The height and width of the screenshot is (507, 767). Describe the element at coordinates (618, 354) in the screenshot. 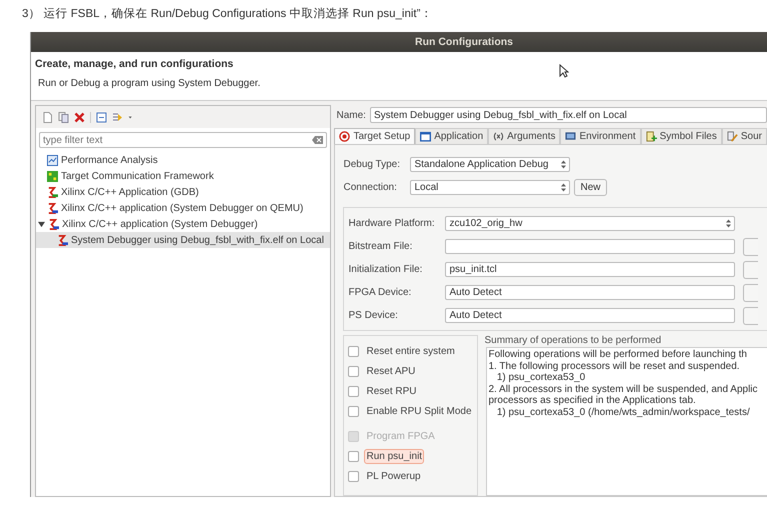

I see `summary-line: Following operations will be performed before launching th` at that location.